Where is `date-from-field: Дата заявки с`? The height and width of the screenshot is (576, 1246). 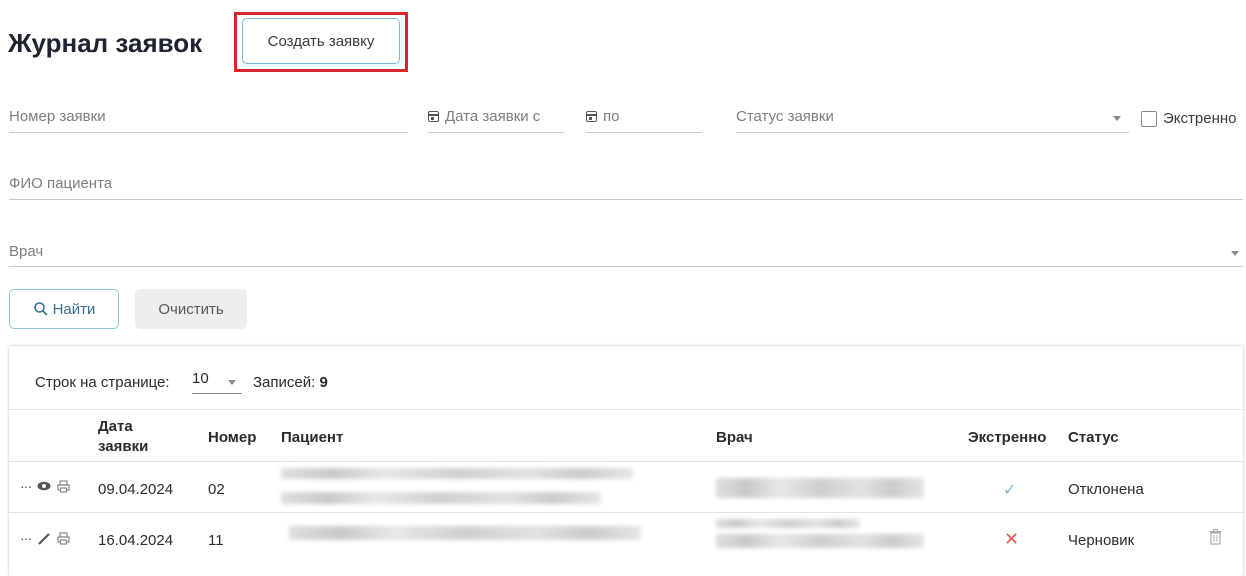 date-from-field: Дата заявки с is located at coordinates (484, 116).